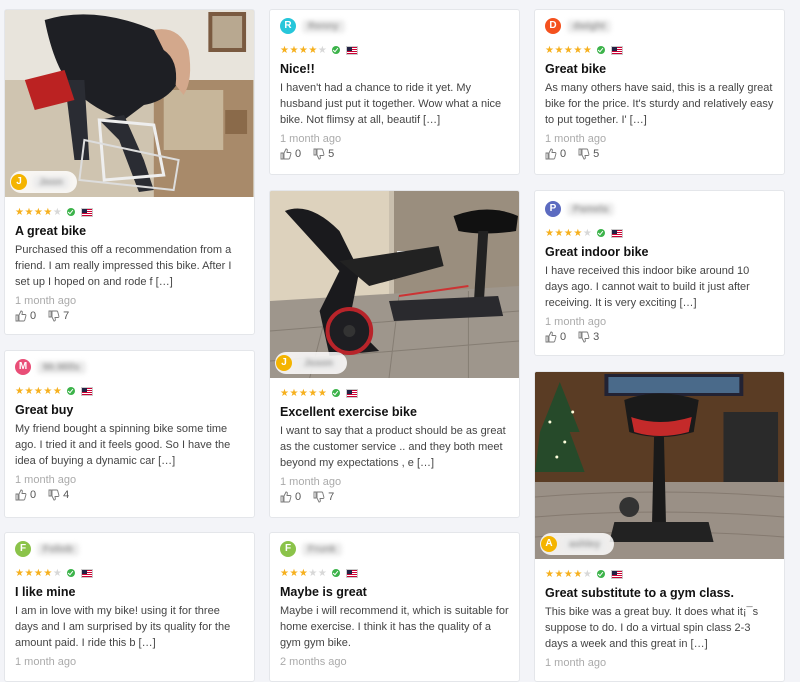 The width and height of the screenshot is (800, 682). What do you see at coordinates (589, 26) in the screenshot?
I see `author-name: dwight` at bounding box center [589, 26].